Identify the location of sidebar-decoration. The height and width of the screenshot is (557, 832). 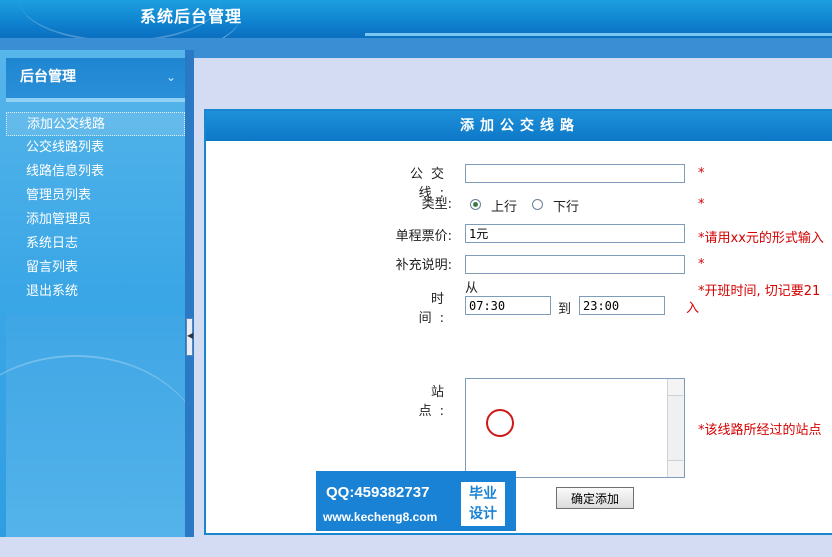
(103, 426).